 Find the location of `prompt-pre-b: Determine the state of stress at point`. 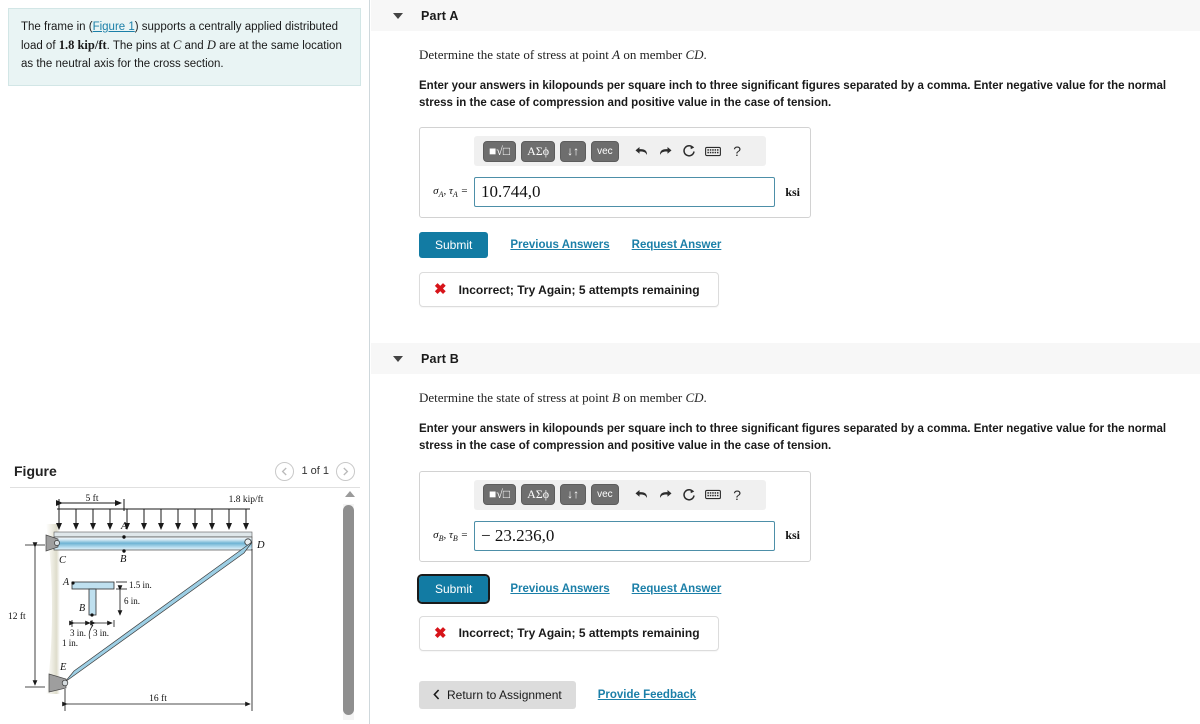

prompt-pre-b: Determine the state of stress at point is located at coordinates (516, 398).